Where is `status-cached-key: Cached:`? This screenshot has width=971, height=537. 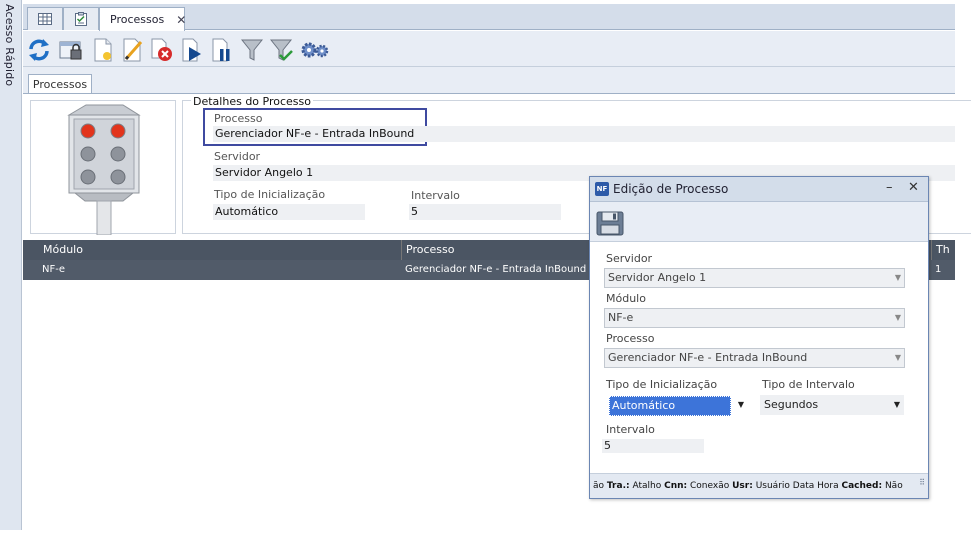
status-cached-key: Cached: is located at coordinates (862, 486).